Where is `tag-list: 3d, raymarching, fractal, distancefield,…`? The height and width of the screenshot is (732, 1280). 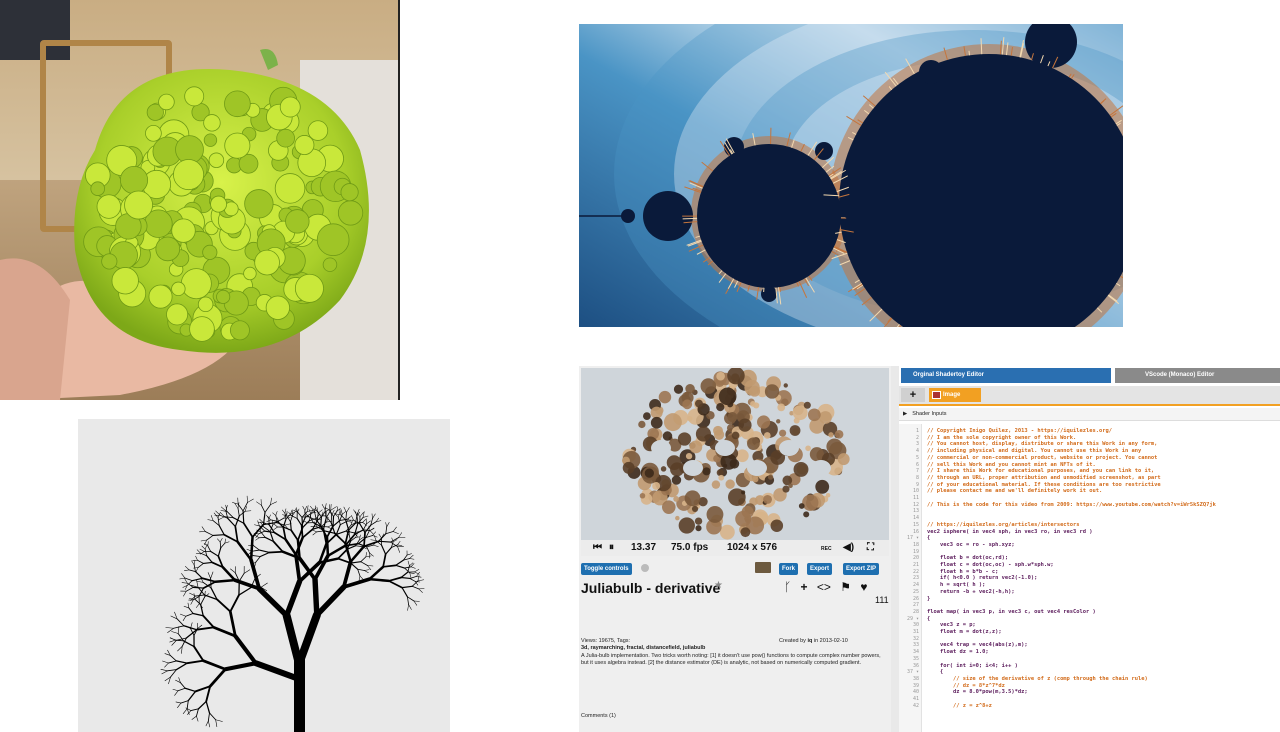
tag-list: 3d, raymarching, fractal, distancefield,… is located at coordinates (643, 648).